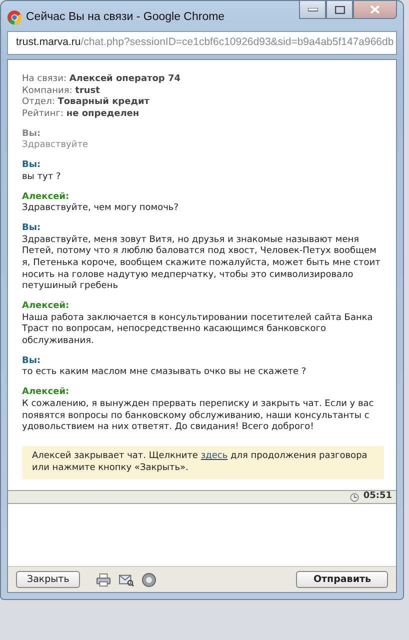 This screenshot has width=409, height=640. What do you see at coordinates (205, 42) in the screenshot?
I see `address-text: trust.marva.ru/chat.php?sessionID=ce1cbf6c10926d93&sid=b9a4ab5f147a966db` at bounding box center [205, 42].